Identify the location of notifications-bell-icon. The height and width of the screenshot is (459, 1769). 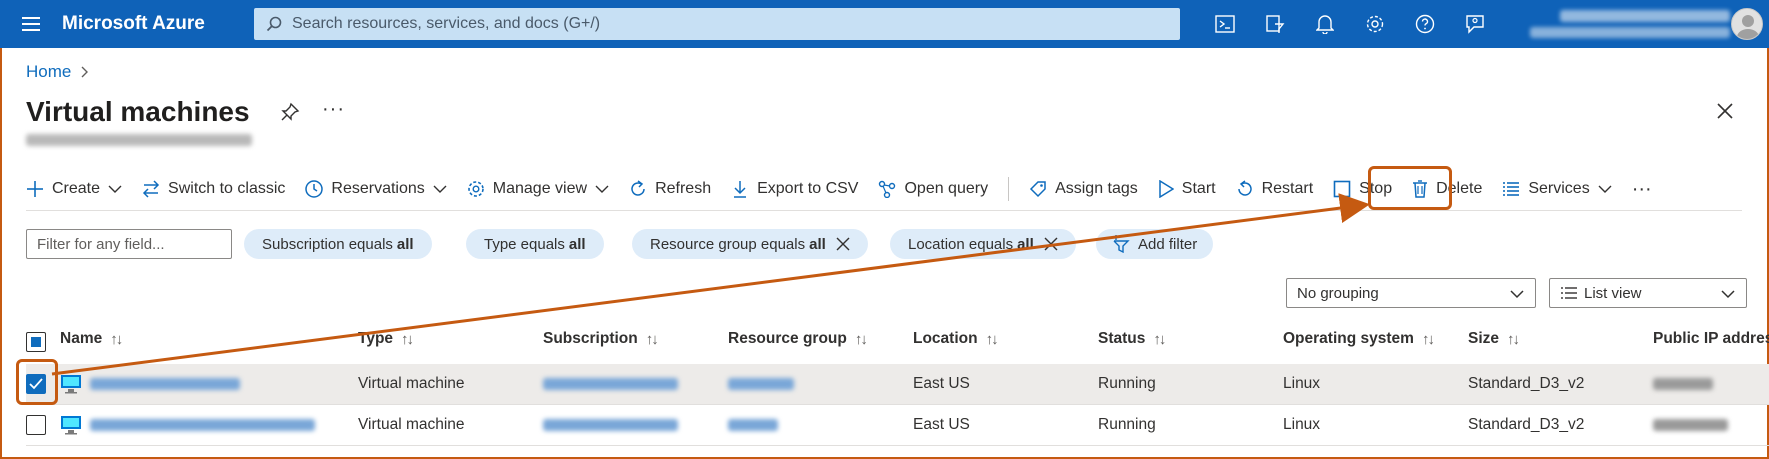
(1325, 24).